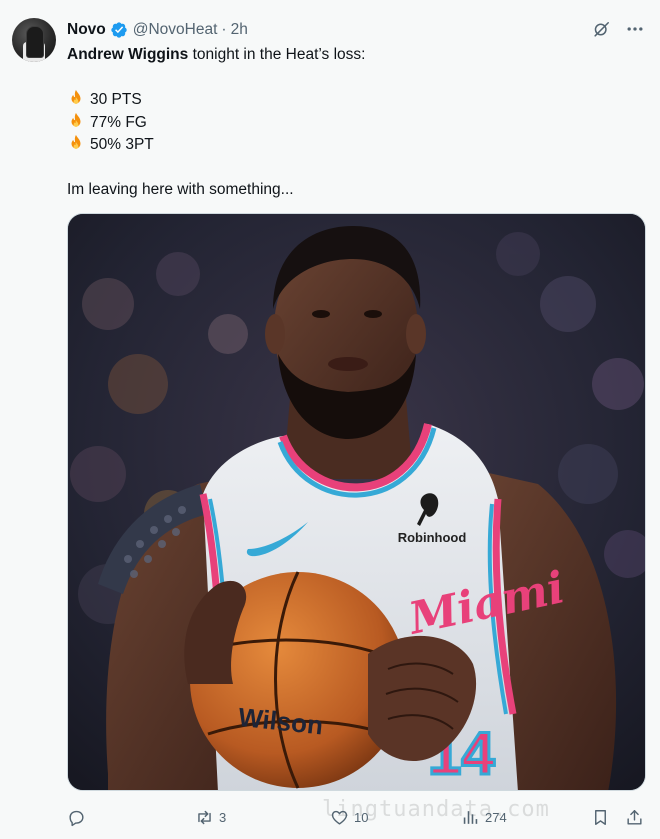 Image resolution: width=660 pixels, height=839 pixels. I want to click on bookmark-button, so click(600, 817).